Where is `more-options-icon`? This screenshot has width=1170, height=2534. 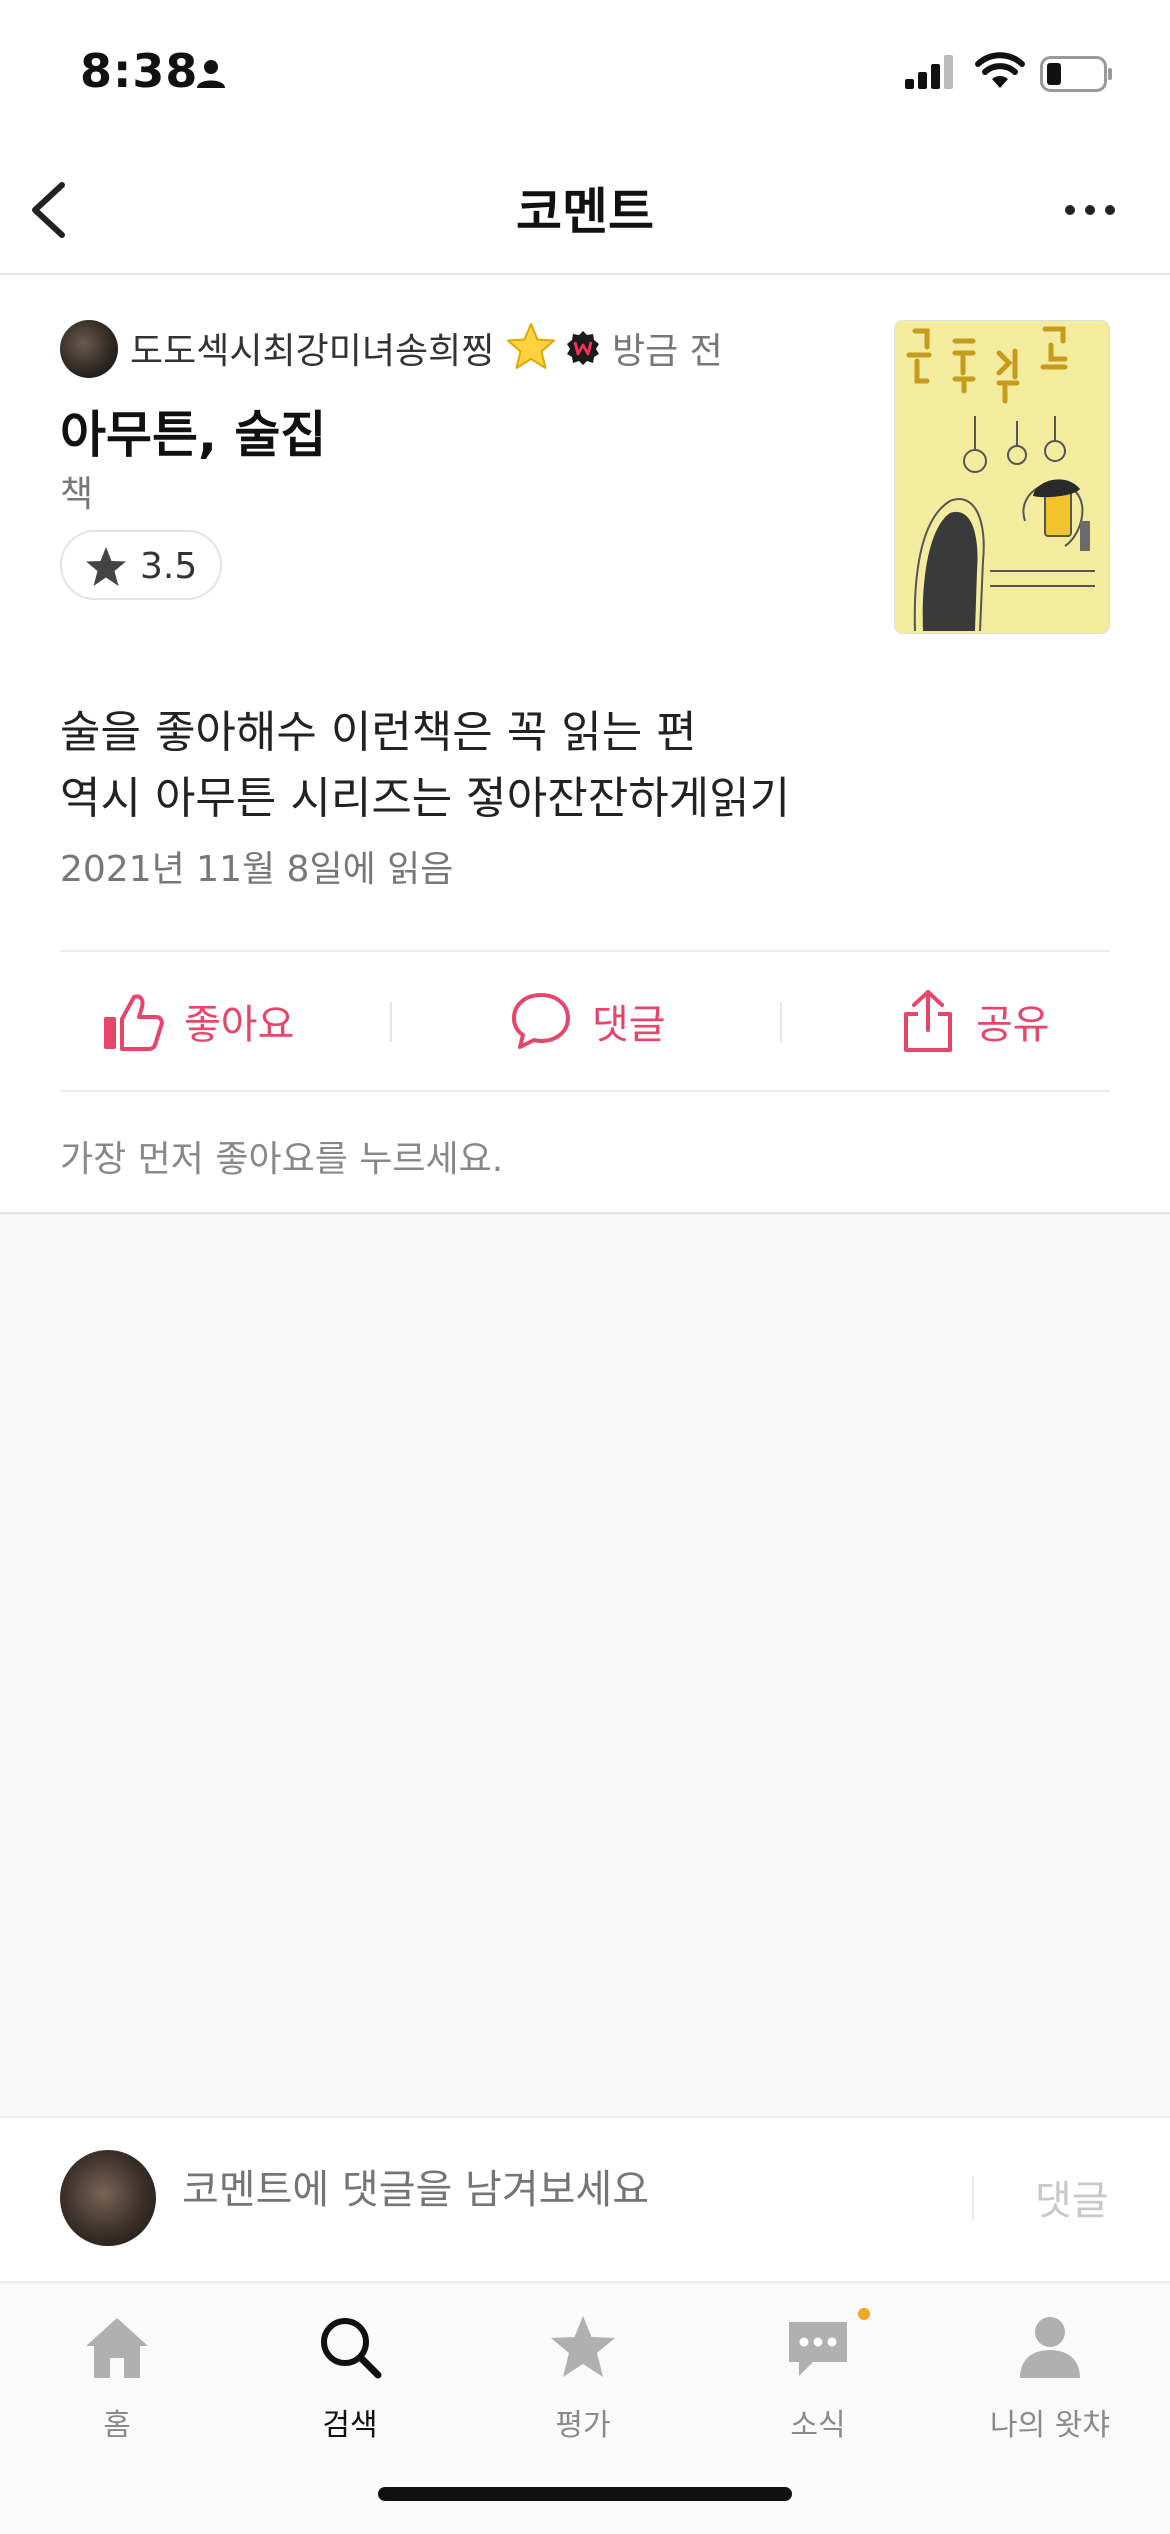
more-options-icon is located at coordinates (1090, 210).